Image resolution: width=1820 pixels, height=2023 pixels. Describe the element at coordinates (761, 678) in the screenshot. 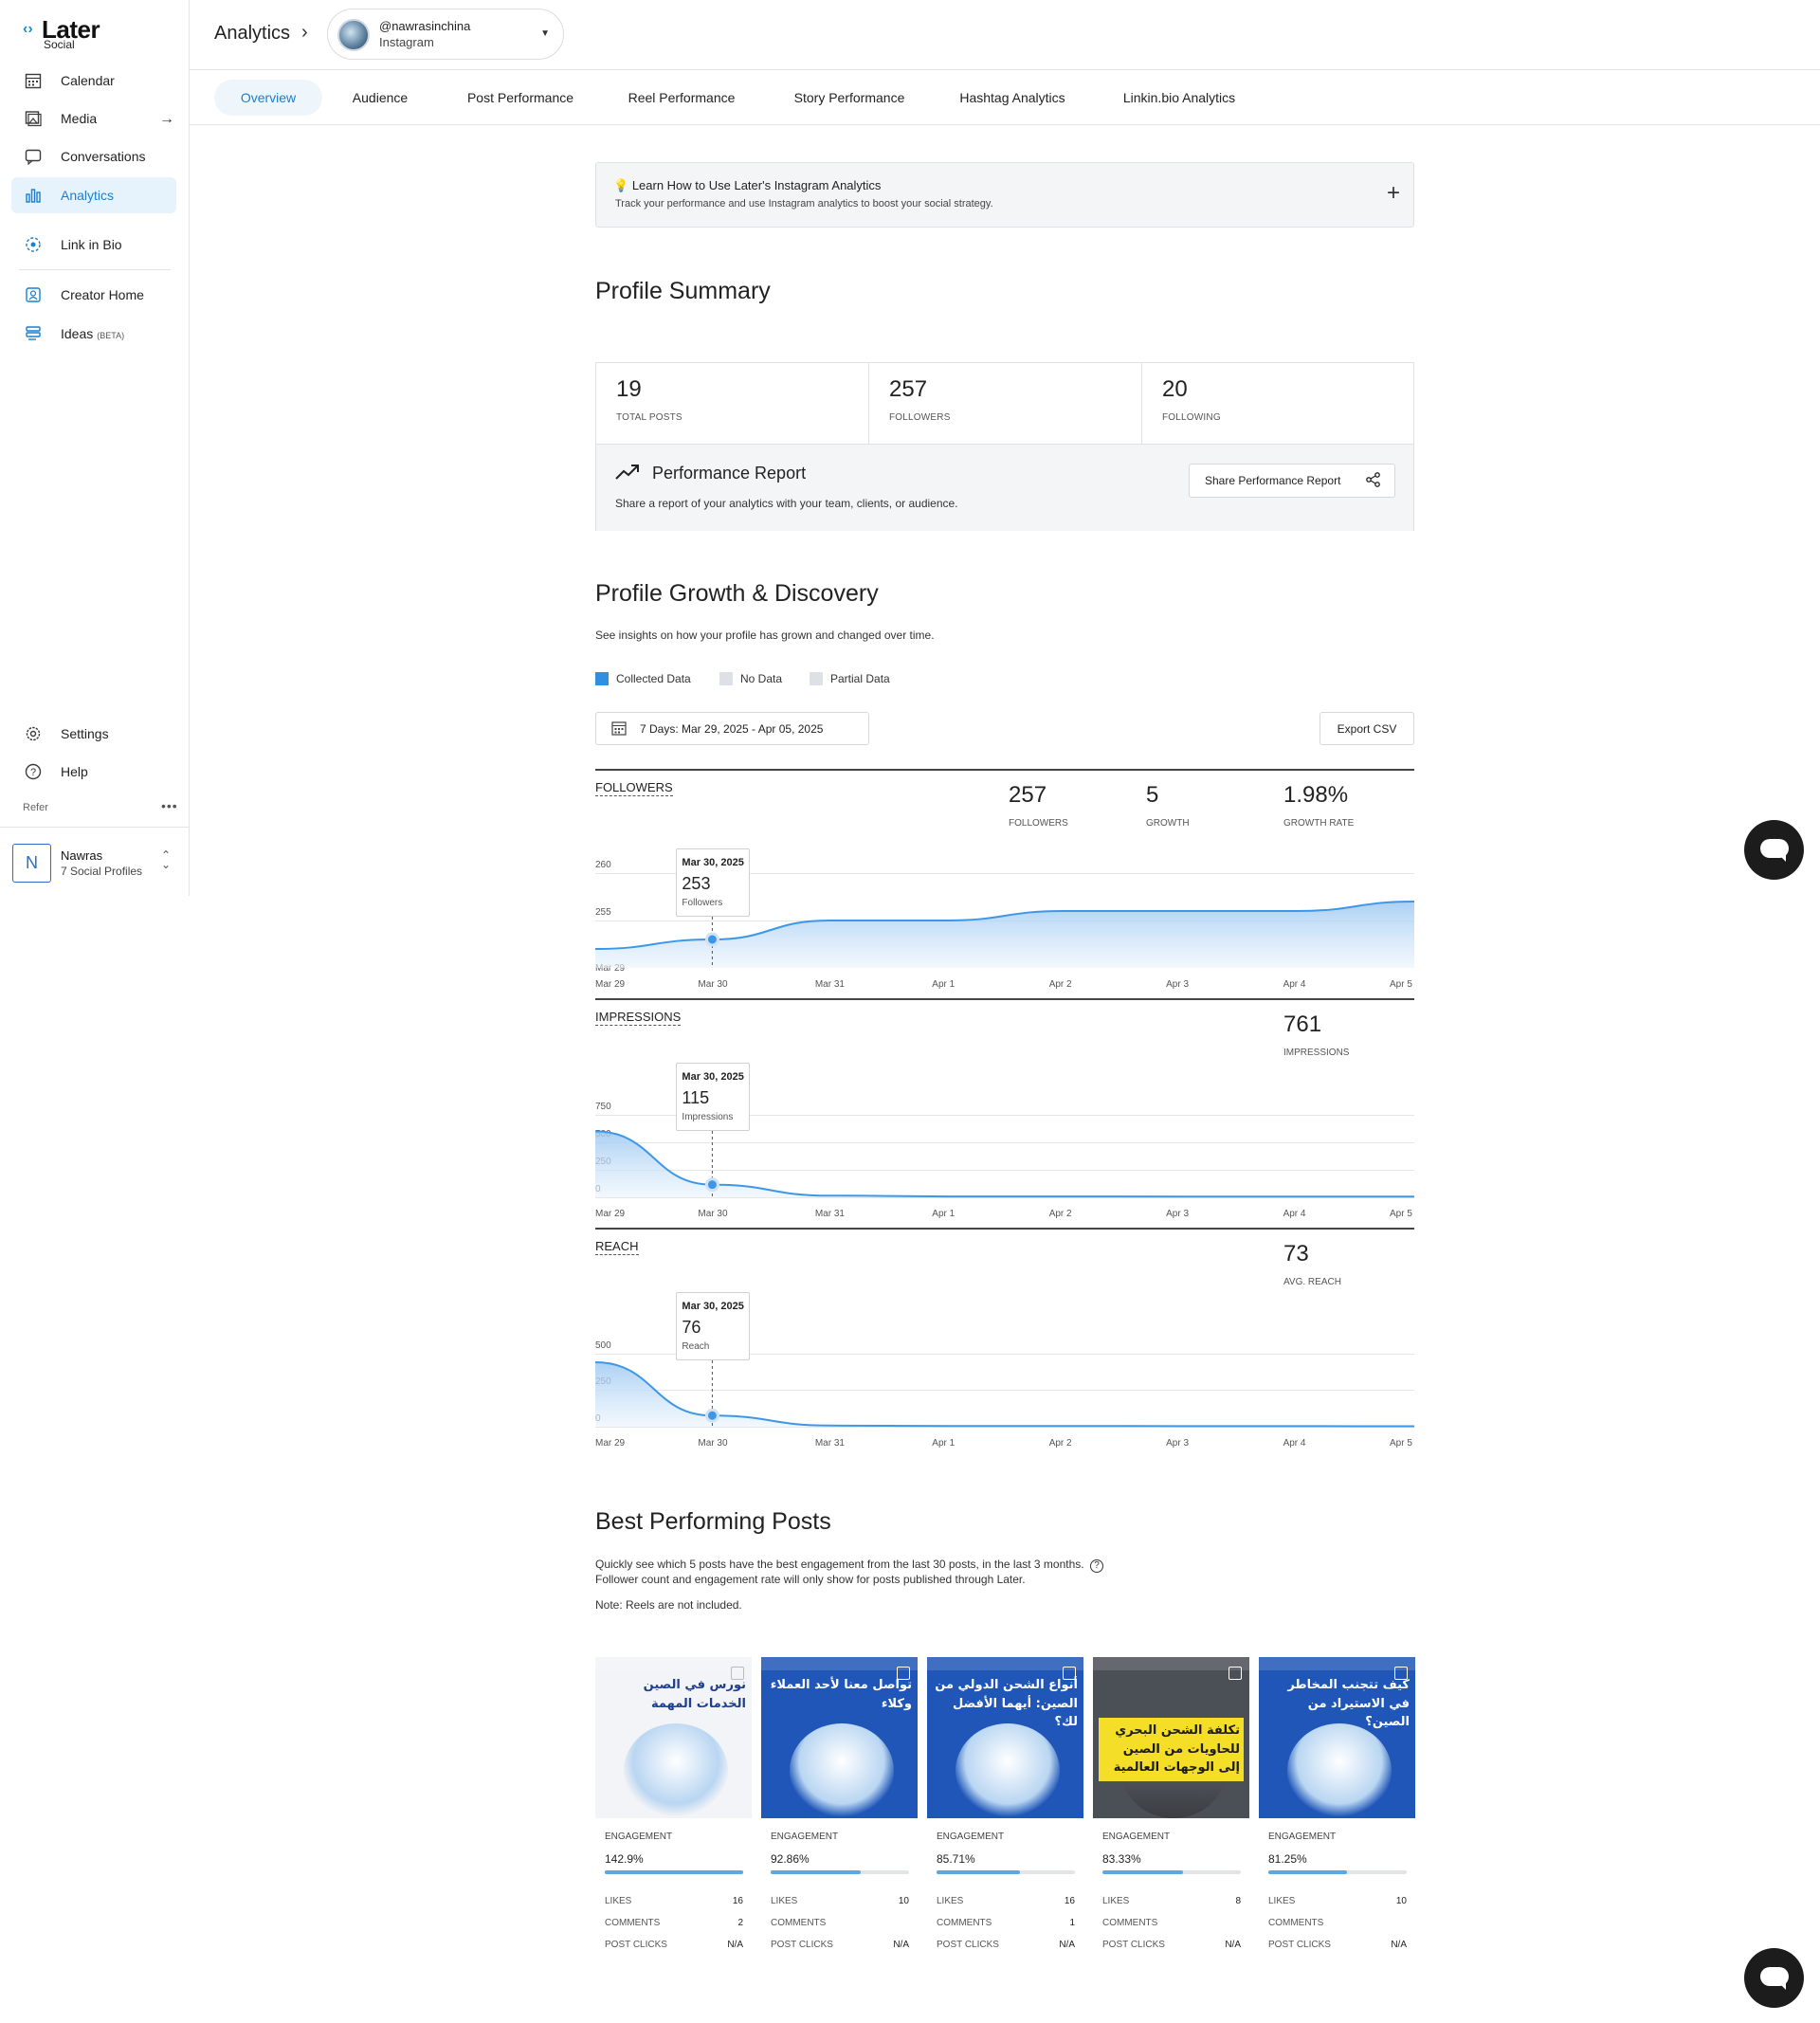

I see `legend-label: No Data` at that location.